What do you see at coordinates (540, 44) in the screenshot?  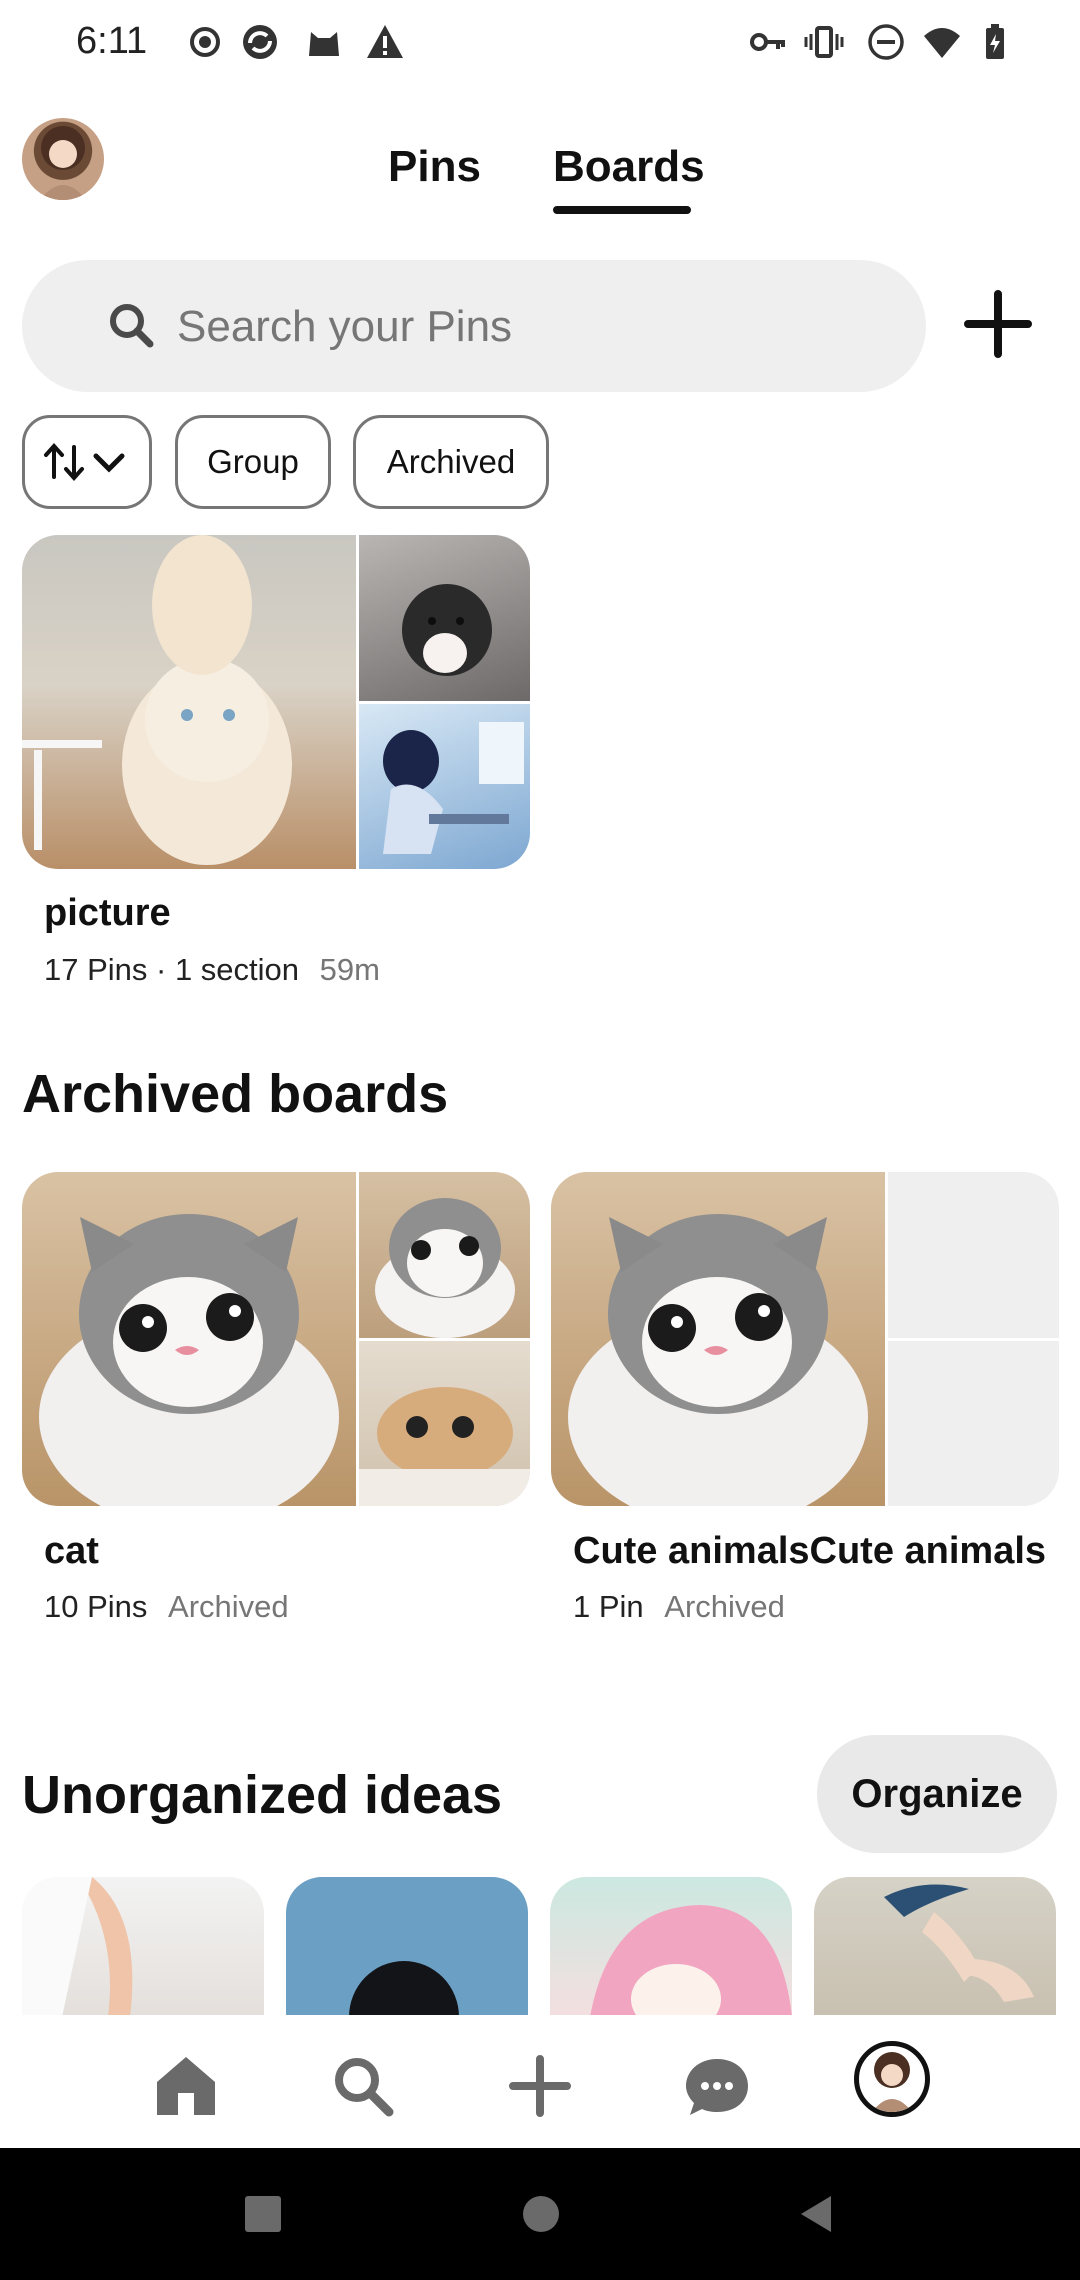 I see `status-bar: 6:11` at bounding box center [540, 44].